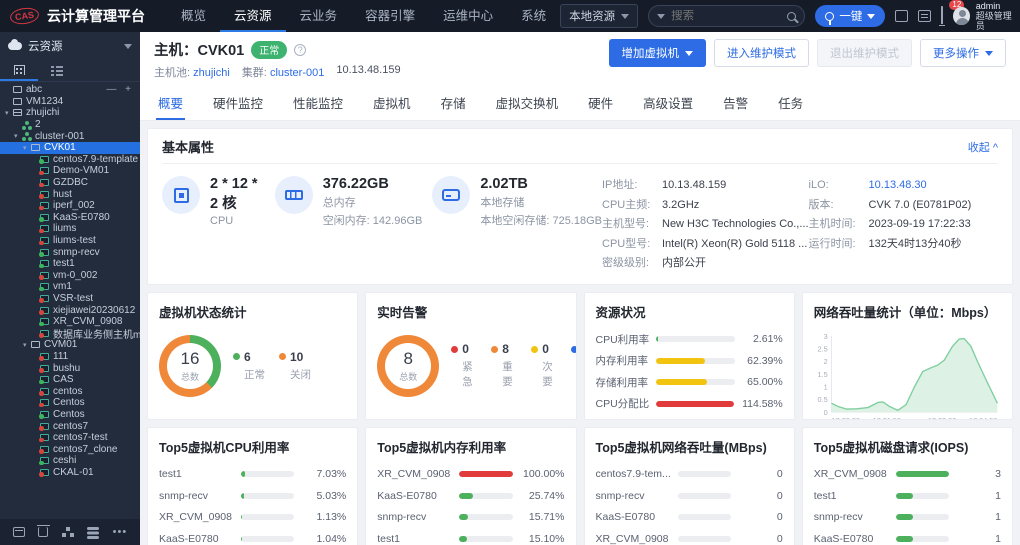 Image resolution: width=1020 pixels, height=545 pixels. Describe the element at coordinates (123, 89) in the screenshot. I see `tree-zoom-controls: — +` at that location.